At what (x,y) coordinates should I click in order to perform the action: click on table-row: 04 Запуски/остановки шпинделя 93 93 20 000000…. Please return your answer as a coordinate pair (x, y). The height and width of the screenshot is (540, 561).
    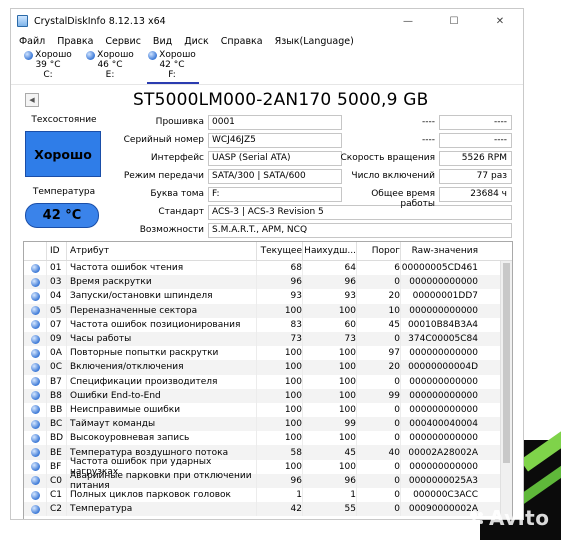
    Looking at the image, I should click on (268, 296).